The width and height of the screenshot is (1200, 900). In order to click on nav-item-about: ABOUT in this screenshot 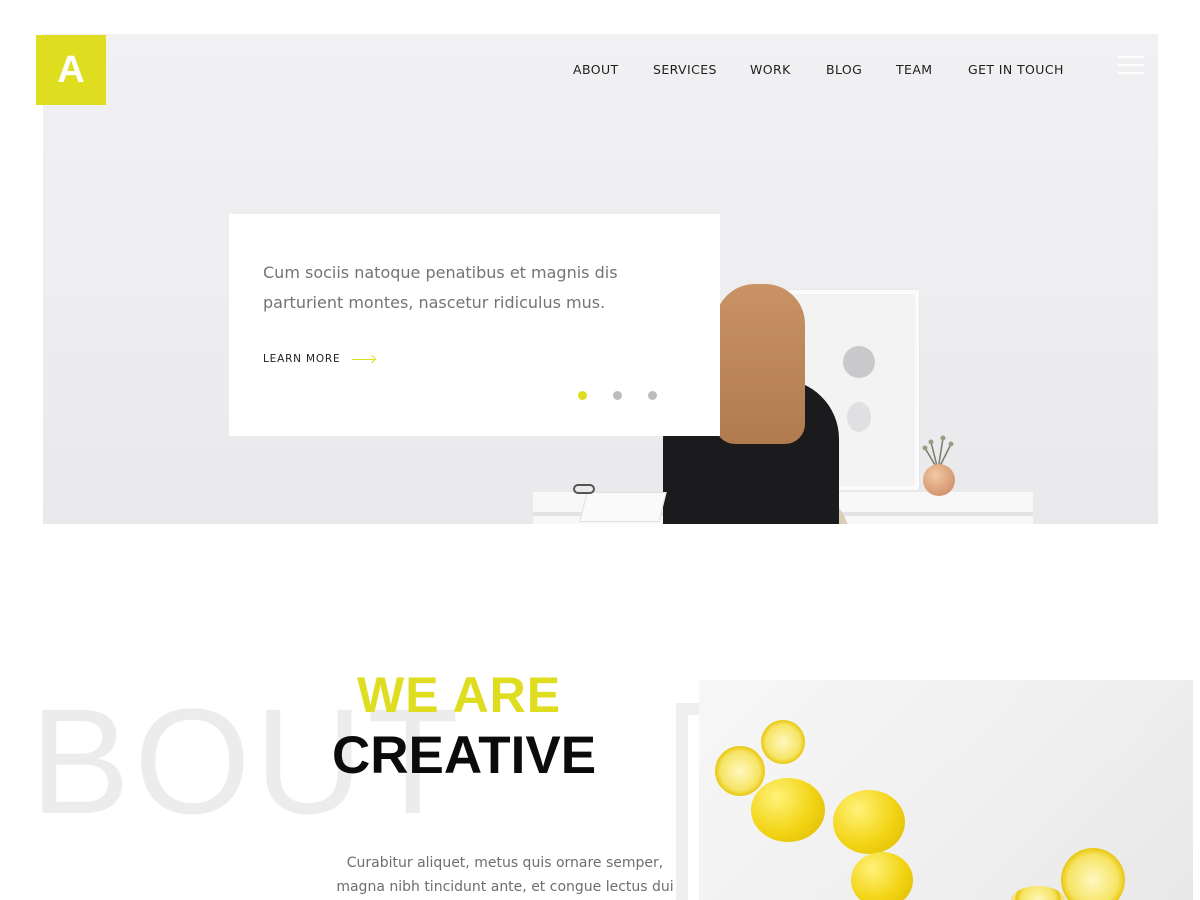, I will do `click(596, 69)`.